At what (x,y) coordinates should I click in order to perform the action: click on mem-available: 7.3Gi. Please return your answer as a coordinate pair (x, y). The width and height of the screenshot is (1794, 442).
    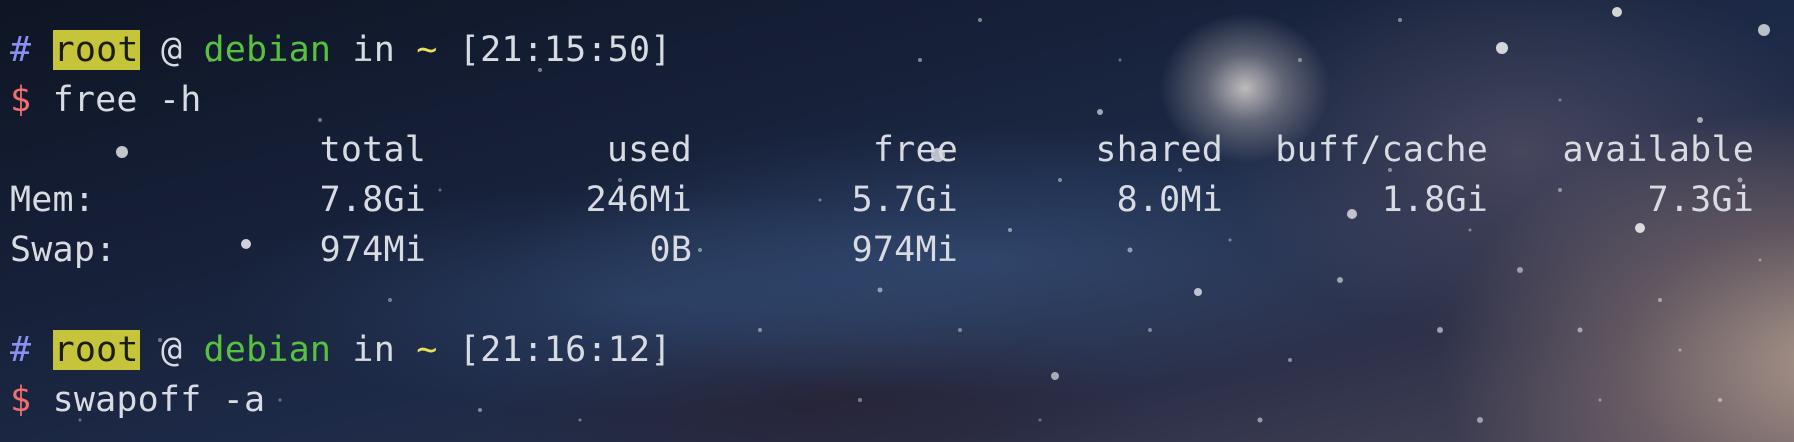
    Looking at the image, I should click on (1700, 200).